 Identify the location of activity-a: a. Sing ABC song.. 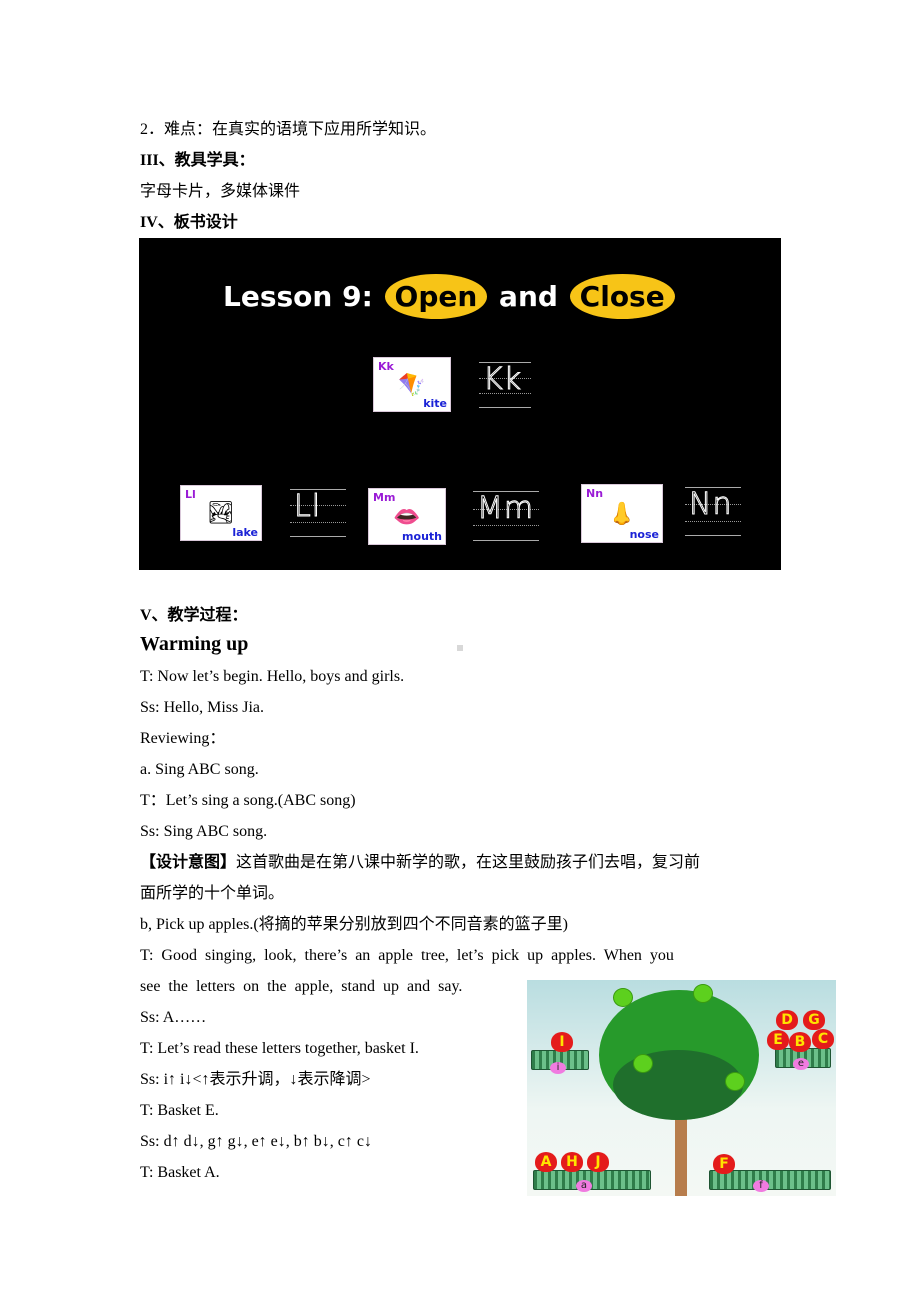
(199, 769).